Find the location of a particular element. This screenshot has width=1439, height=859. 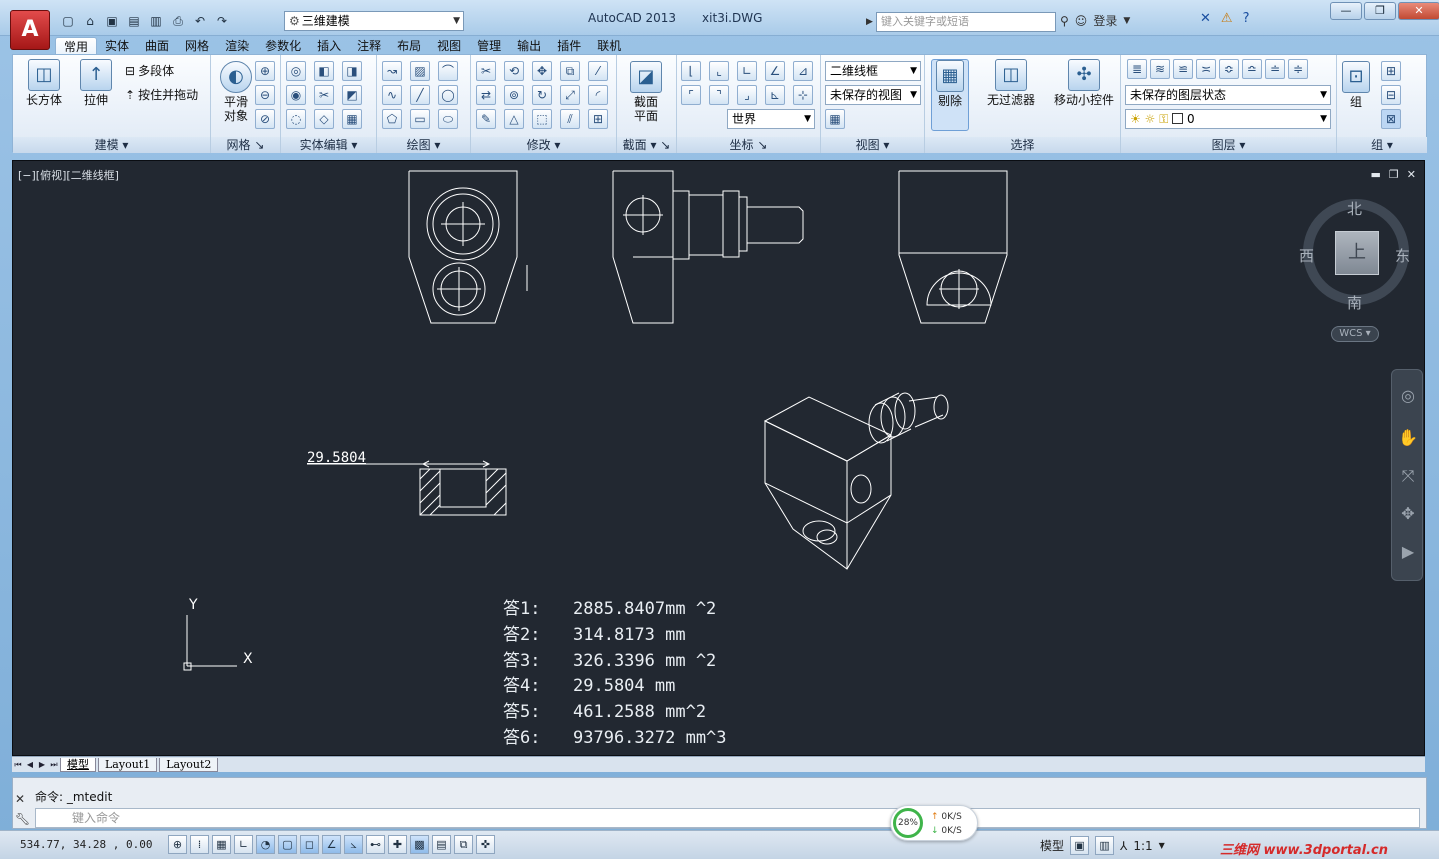

tab-parametric: 参数化 is located at coordinates (283, 46).